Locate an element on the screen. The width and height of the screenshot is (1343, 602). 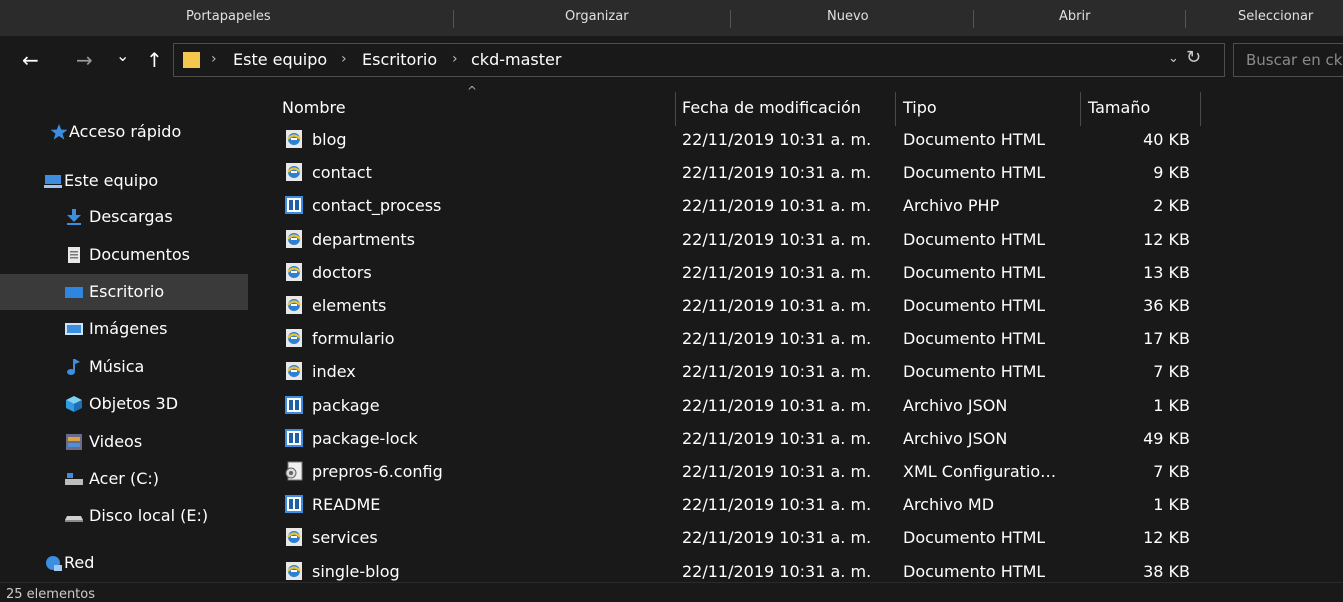
file-name: prepros-6.config is located at coordinates (377, 471).